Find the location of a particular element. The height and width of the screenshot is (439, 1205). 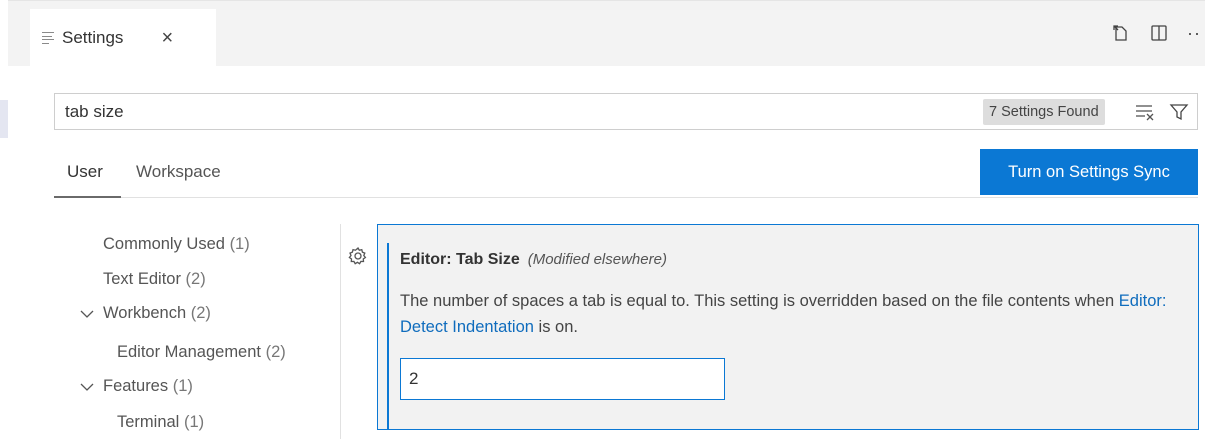

toc-divider is located at coordinates (340, 331).